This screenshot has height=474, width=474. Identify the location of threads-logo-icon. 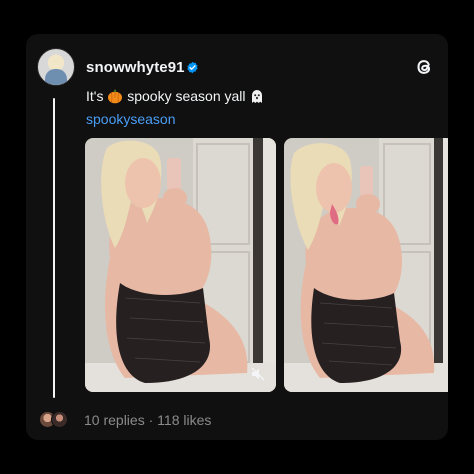
(424, 67).